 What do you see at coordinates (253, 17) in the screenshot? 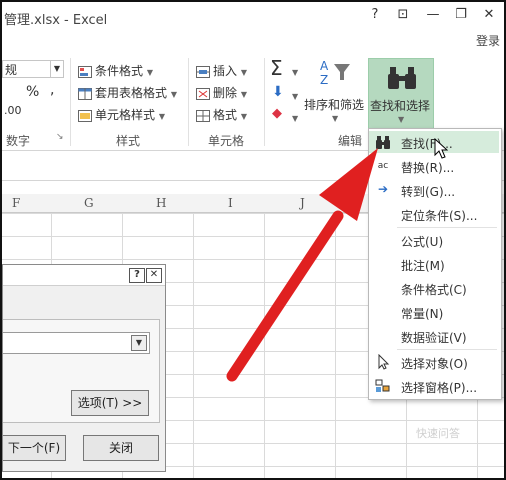
I see `title-bar: 管理.xlsx - Excel ? ⊡ — ❐ ✕` at bounding box center [253, 17].